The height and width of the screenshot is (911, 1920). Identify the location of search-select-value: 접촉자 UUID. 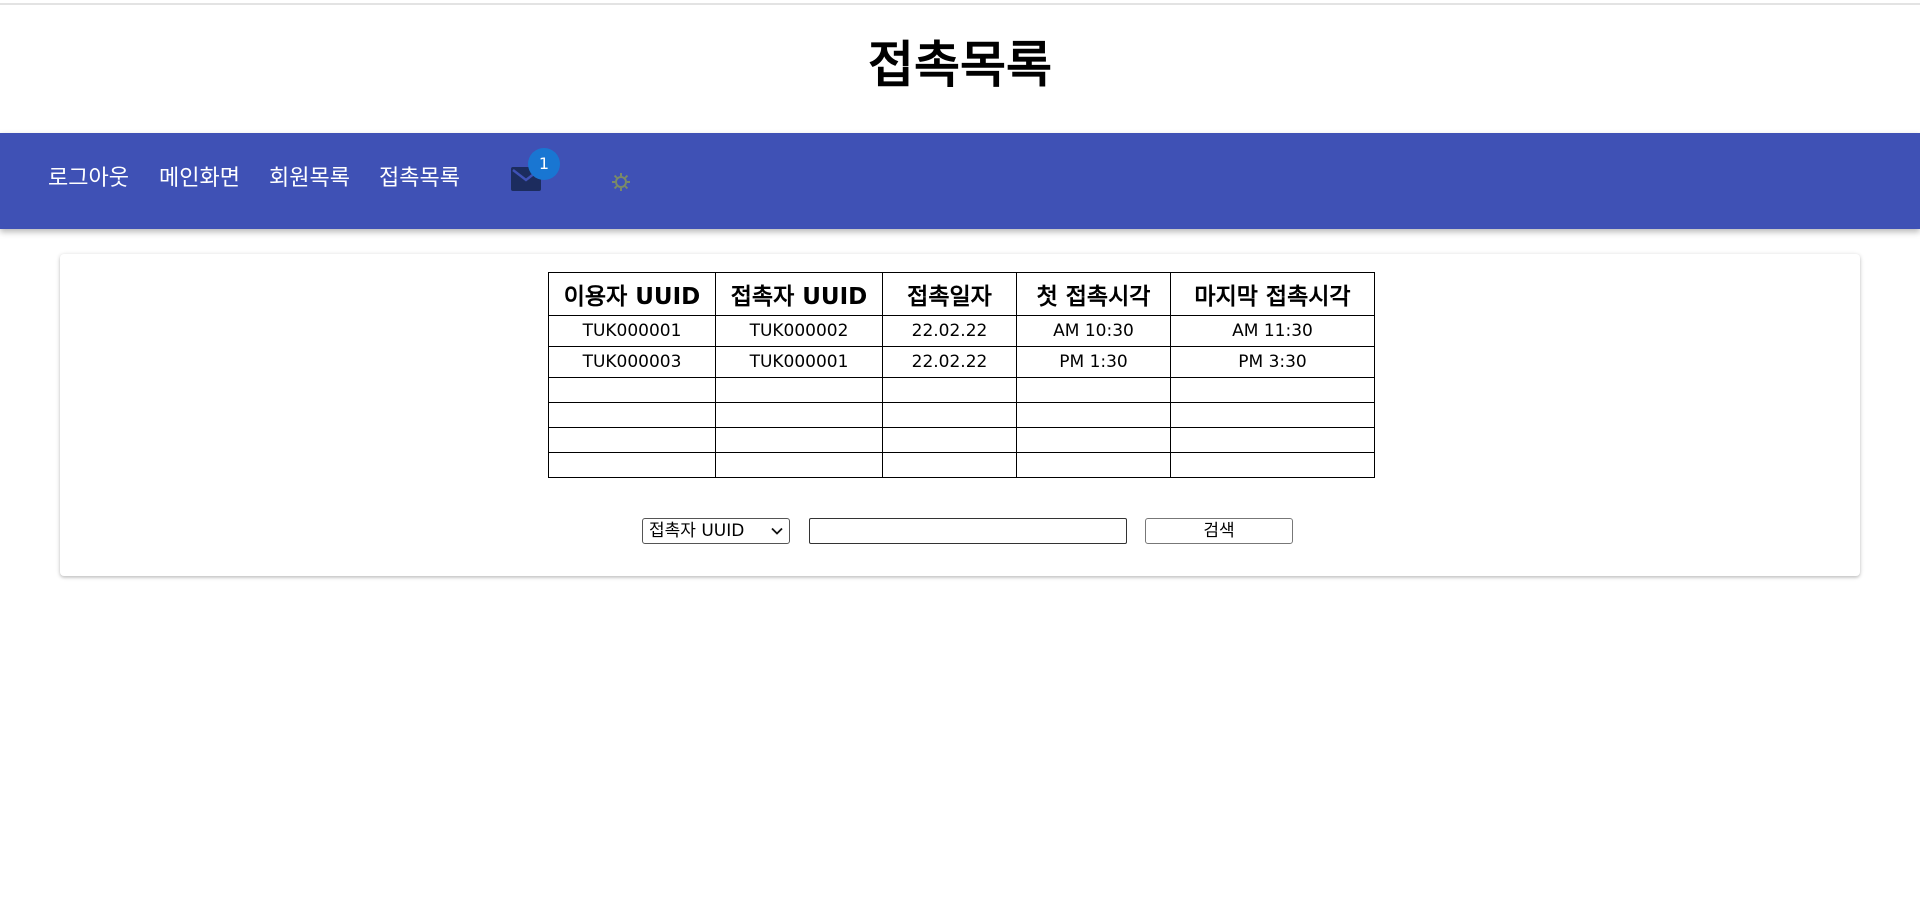
(697, 531).